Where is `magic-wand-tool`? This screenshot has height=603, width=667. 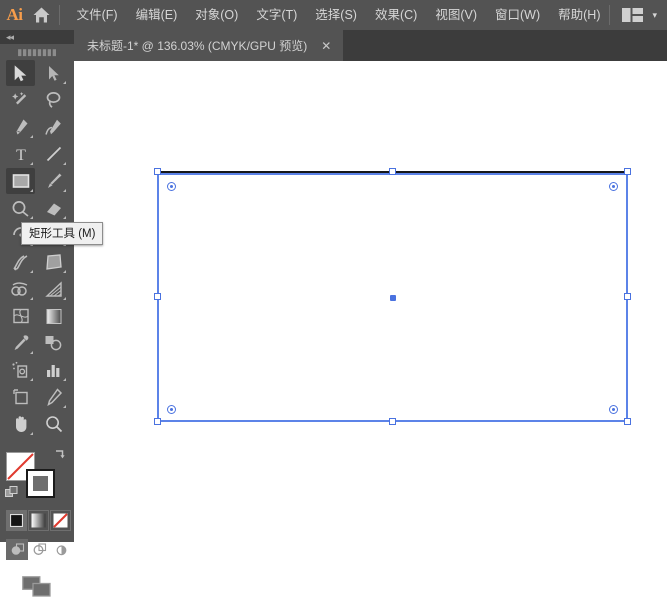 magic-wand-tool is located at coordinates (20, 100).